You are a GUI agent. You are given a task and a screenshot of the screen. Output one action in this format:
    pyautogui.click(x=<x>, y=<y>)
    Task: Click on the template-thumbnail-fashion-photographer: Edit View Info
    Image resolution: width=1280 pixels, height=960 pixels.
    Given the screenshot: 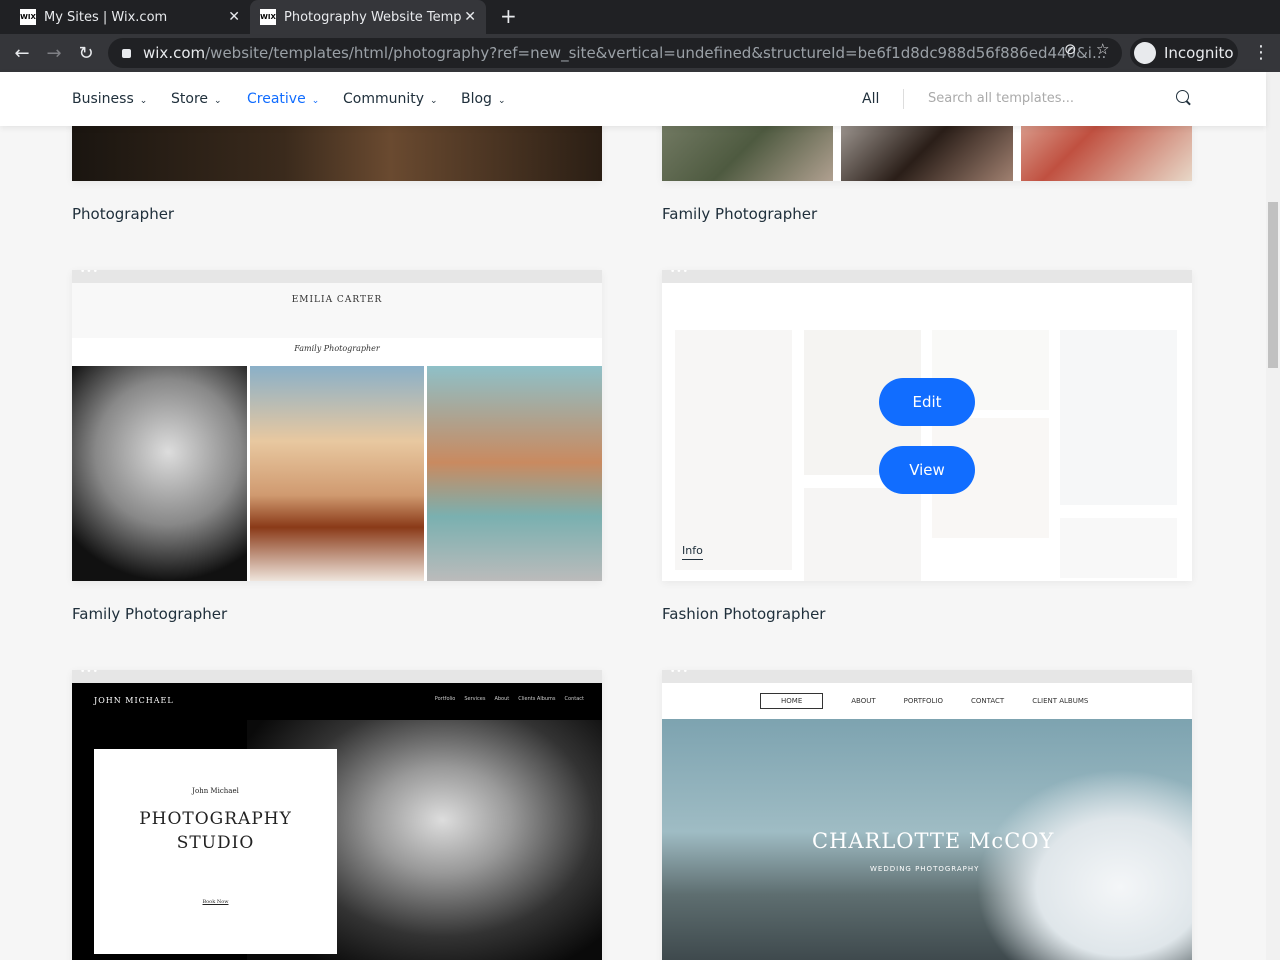 What is the action you would take?
    pyautogui.click(x=927, y=425)
    